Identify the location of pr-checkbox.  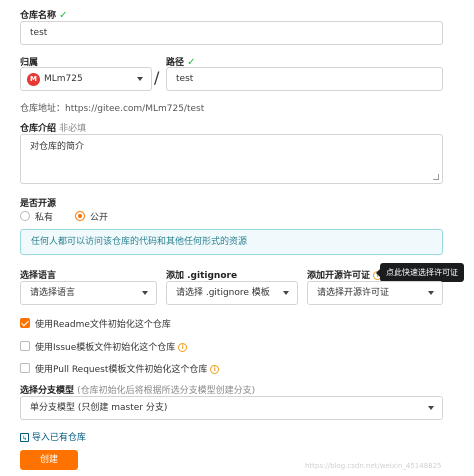
(25, 368).